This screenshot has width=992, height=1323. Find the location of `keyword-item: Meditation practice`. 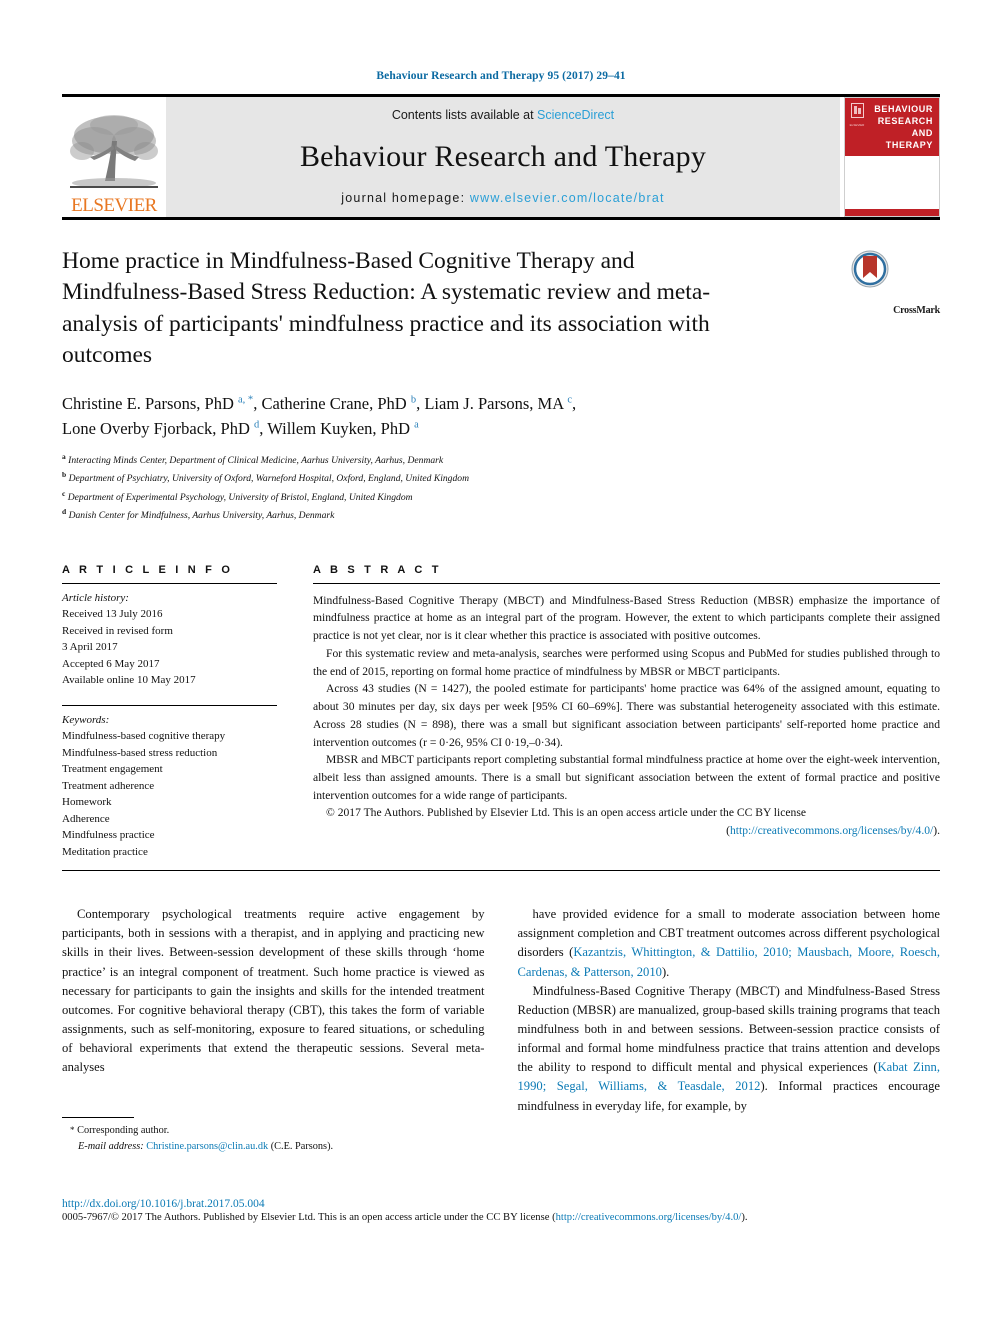

keyword-item: Meditation practice is located at coordinates (105, 851).